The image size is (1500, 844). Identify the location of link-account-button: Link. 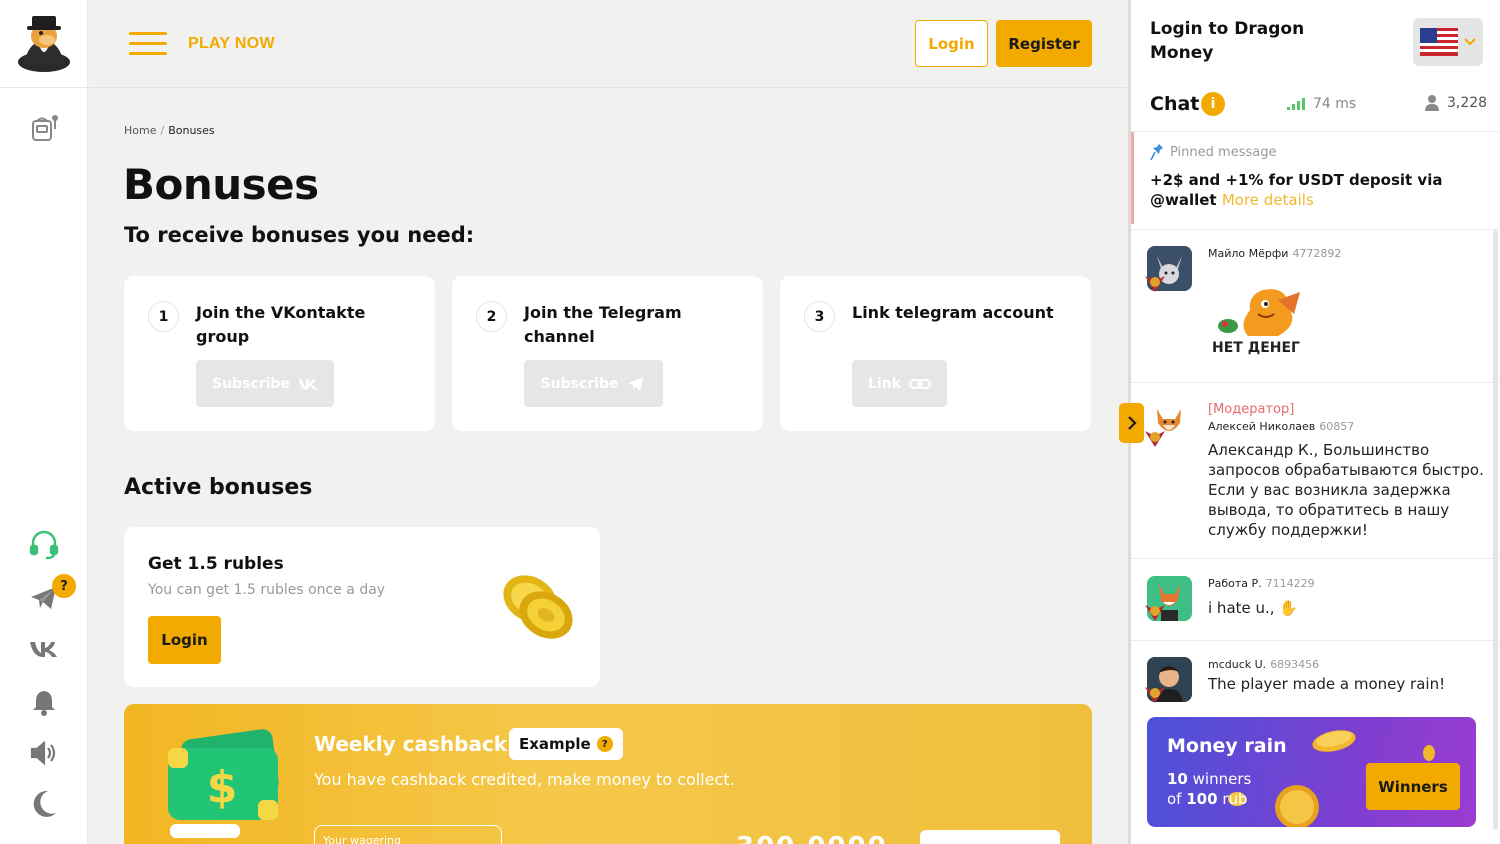
(899, 383).